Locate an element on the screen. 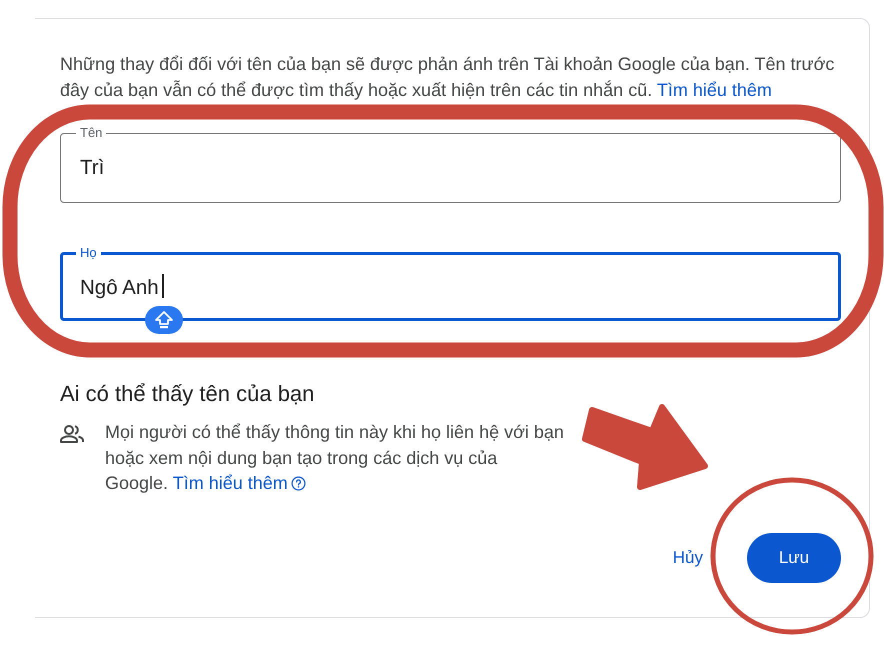  people-icon is located at coordinates (72, 434).